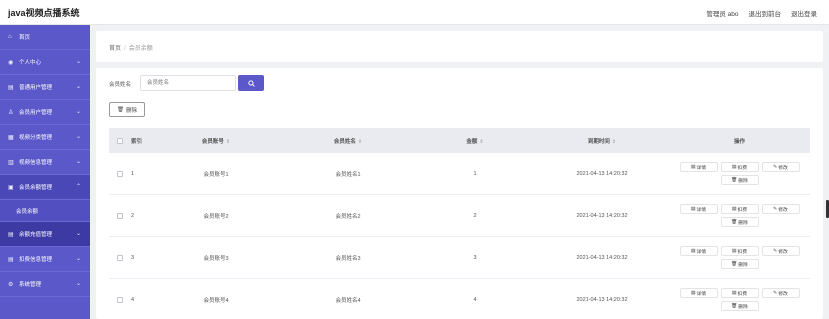 The height and width of the screenshot is (319, 829). I want to click on sidebar-item-label: 个人中心, so click(30, 63).